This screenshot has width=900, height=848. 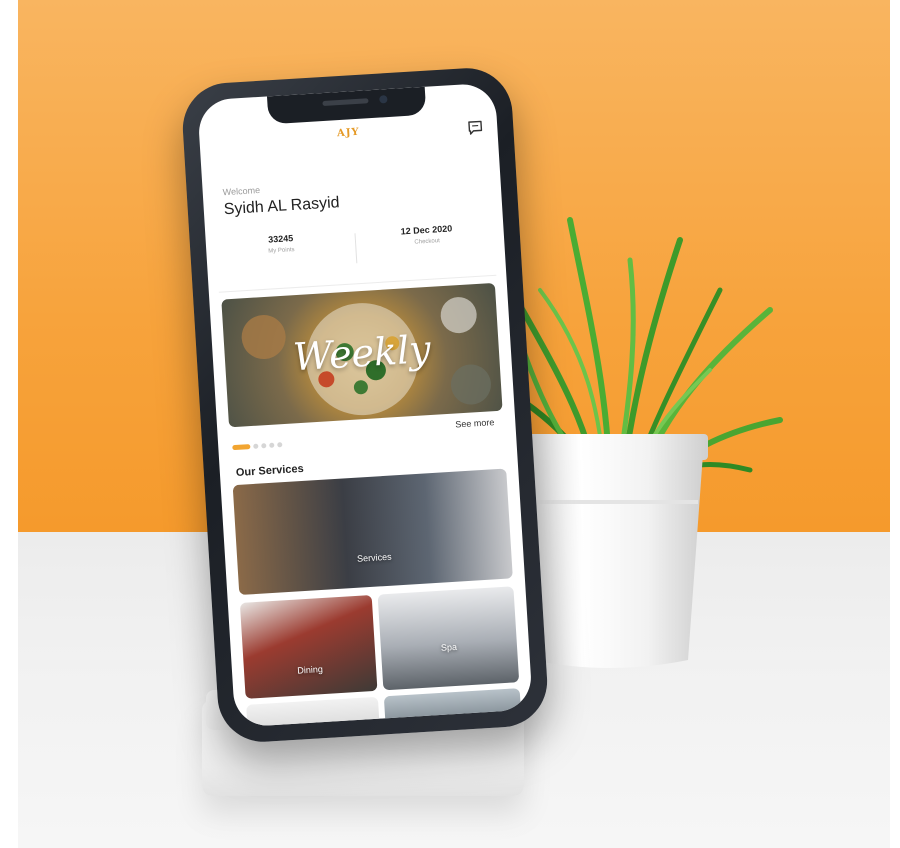 What do you see at coordinates (426, 235) in the screenshot?
I see `checkout-stat: 12 Dec 2020 Checkout` at bounding box center [426, 235].